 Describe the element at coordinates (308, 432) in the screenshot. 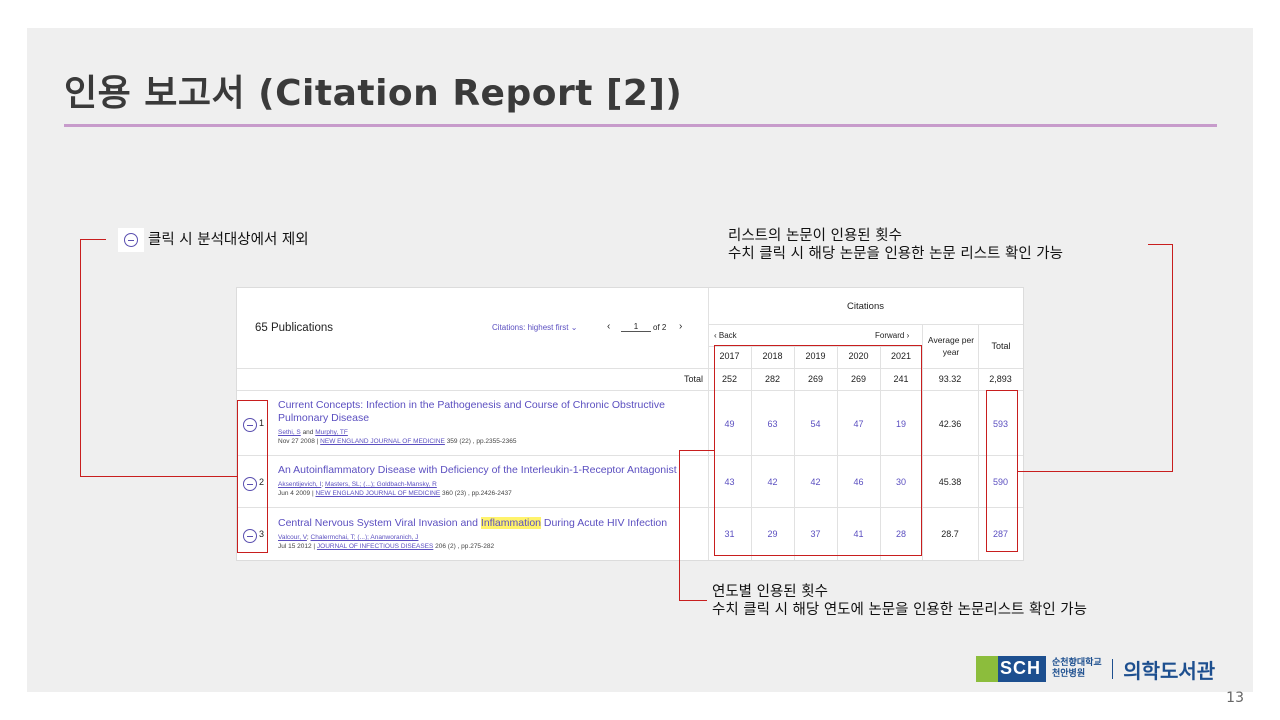

I see `author-separator: and` at that location.